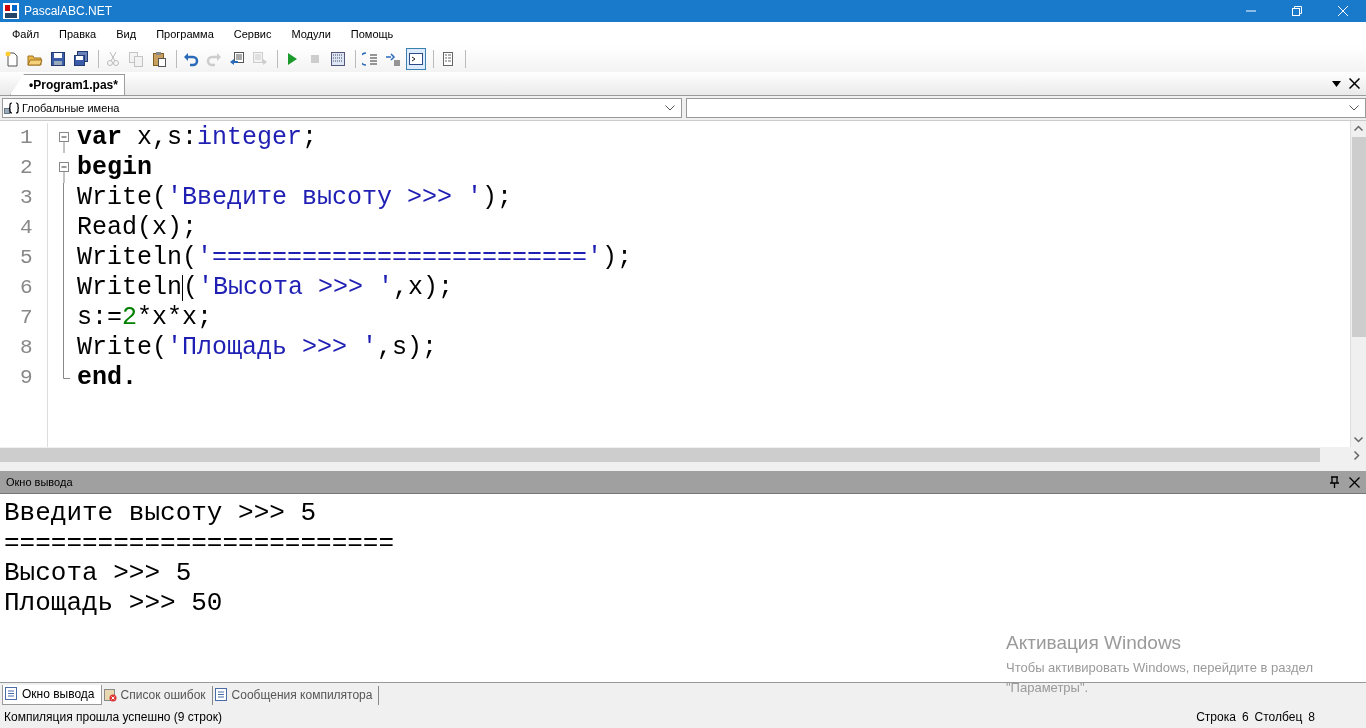 The image size is (1366, 728). Describe the element at coordinates (258, 348) in the screenshot. I see `code-line: Write('Площадь >>> ',s);` at that location.